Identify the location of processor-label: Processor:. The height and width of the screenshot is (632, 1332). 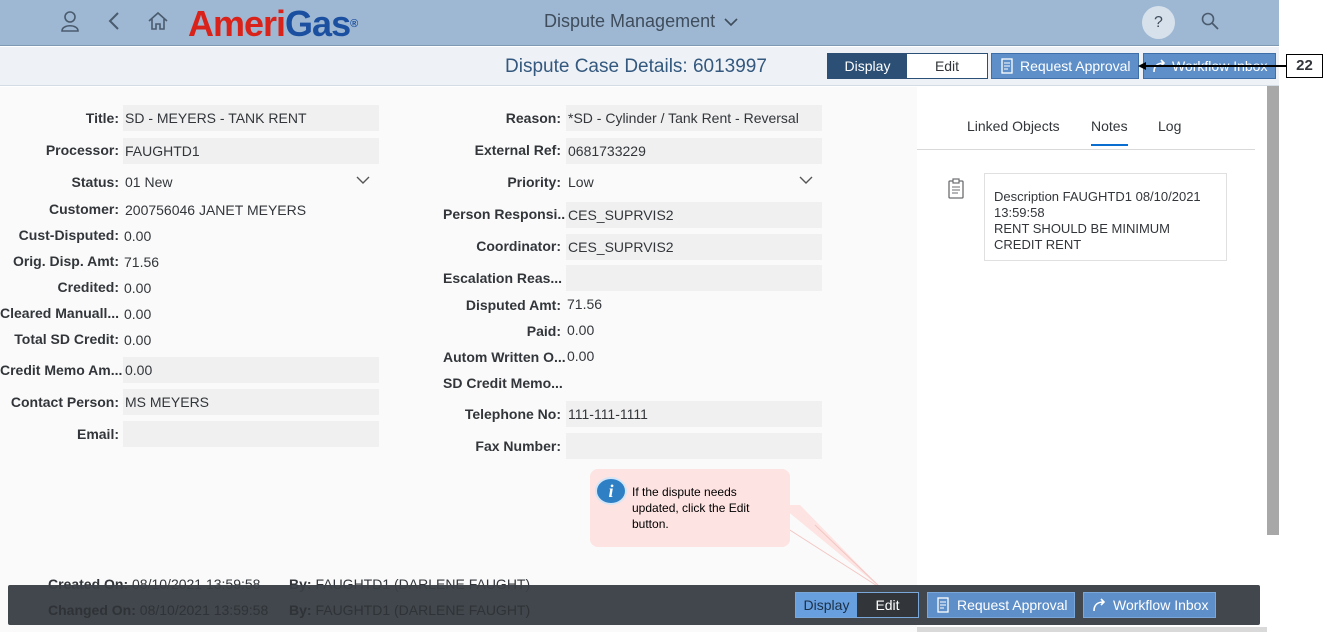
(82, 150).